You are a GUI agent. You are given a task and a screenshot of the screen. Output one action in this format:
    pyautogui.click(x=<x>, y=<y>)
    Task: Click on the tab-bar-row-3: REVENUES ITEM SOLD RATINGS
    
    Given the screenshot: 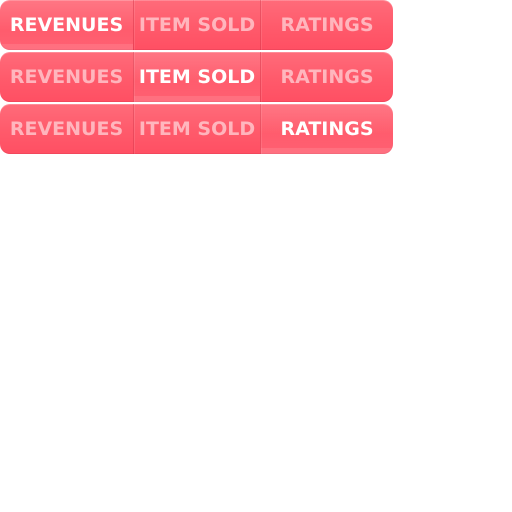 What is the action you would take?
    pyautogui.click(x=196, y=129)
    